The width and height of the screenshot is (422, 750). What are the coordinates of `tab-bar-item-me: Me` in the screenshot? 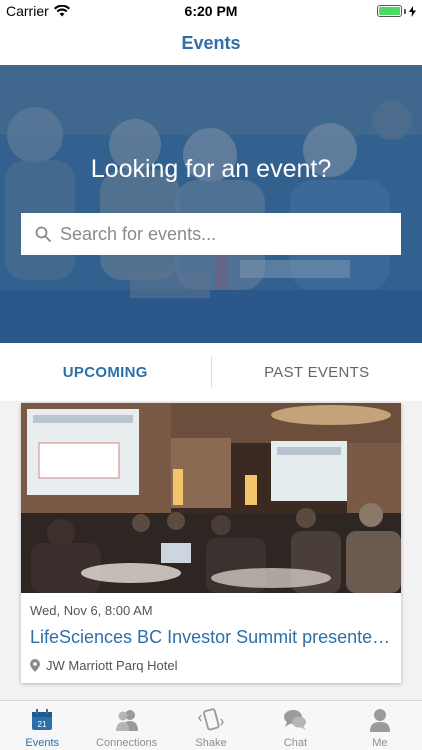 It's located at (380, 725).